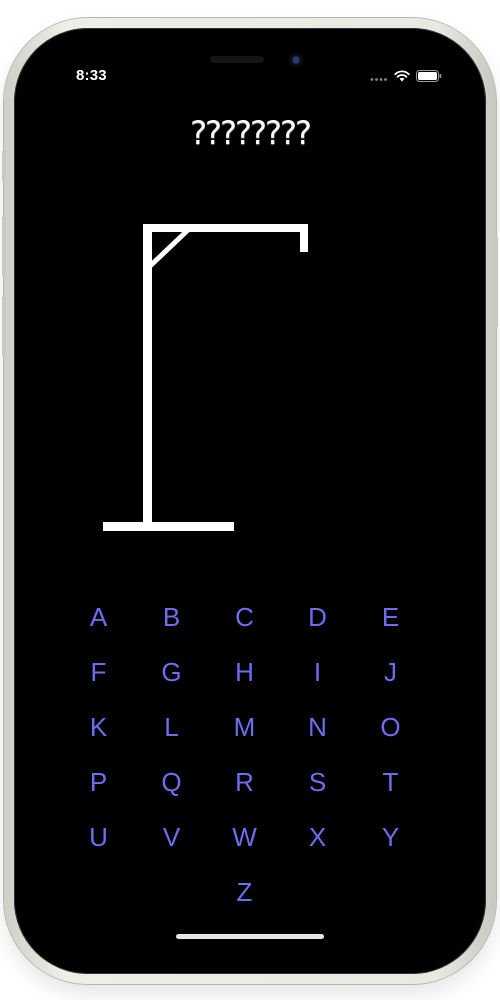 This screenshot has height=1000, width=500. I want to click on letter-key-g: G, so click(171, 672).